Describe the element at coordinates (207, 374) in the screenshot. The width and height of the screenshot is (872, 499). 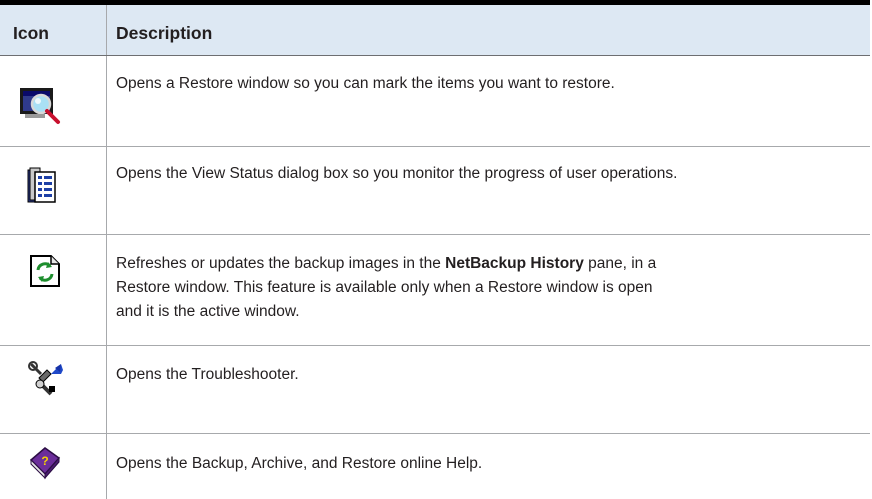
I see `row-description: Opens the Troubleshooter.` at that location.